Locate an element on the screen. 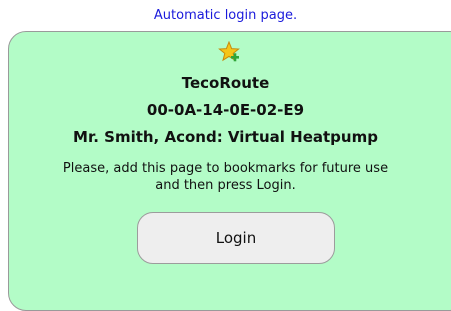 This screenshot has width=451, height=311. device-name: Mr. Smith, Acond: Virtual Heatpump is located at coordinates (225, 137).